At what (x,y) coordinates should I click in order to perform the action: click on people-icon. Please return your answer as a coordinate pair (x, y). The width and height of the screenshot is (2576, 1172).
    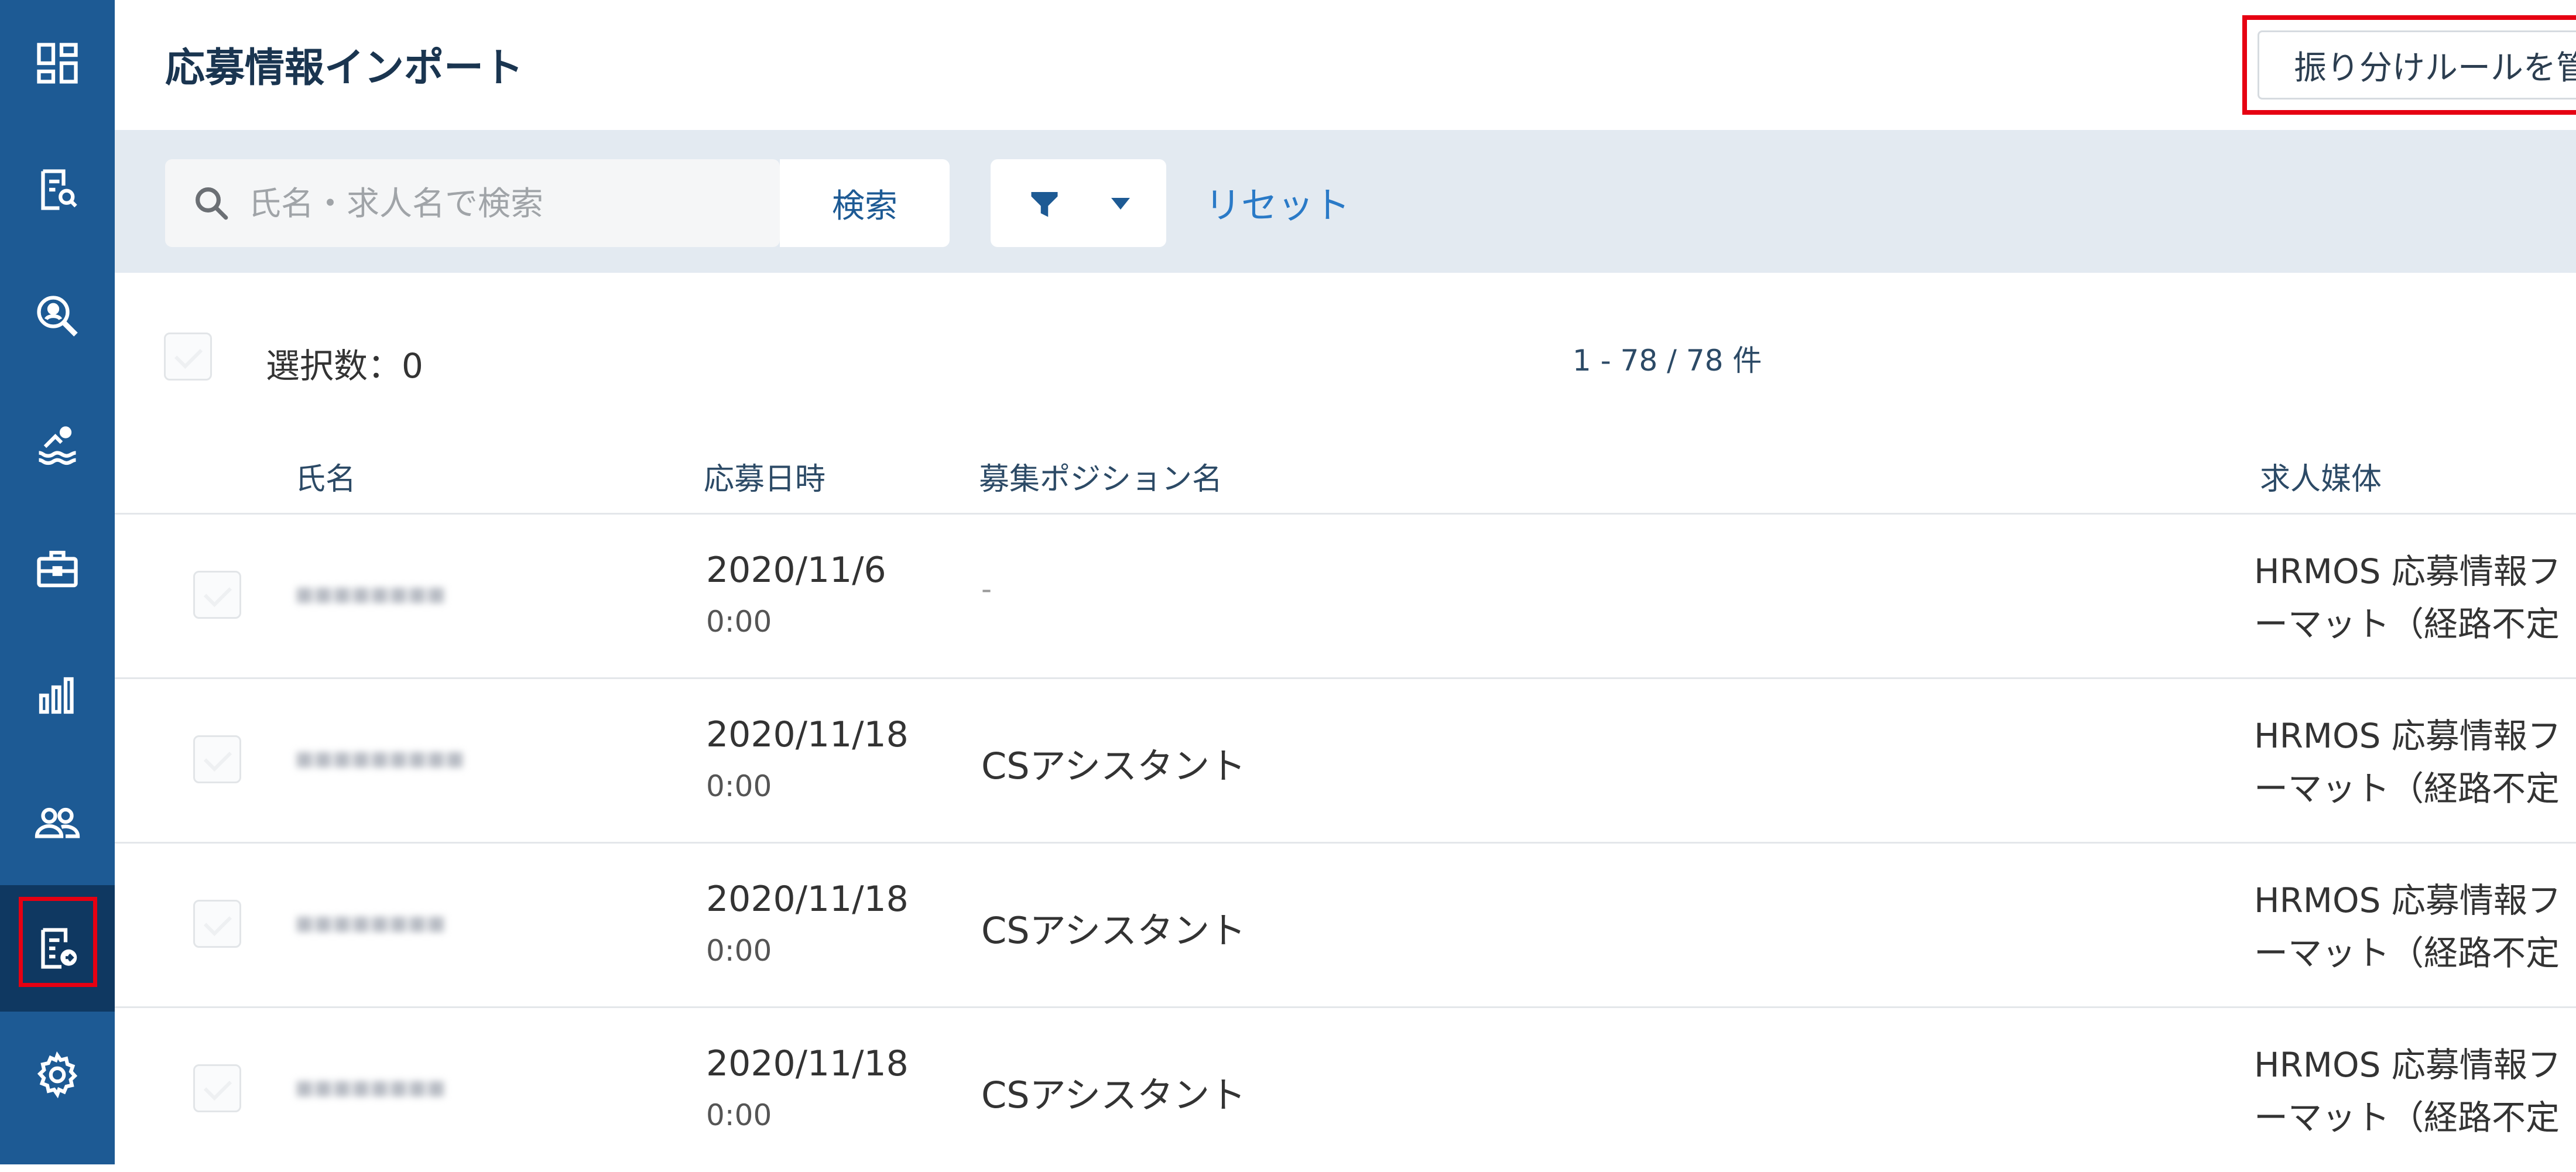
    Looking at the image, I should click on (57, 823).